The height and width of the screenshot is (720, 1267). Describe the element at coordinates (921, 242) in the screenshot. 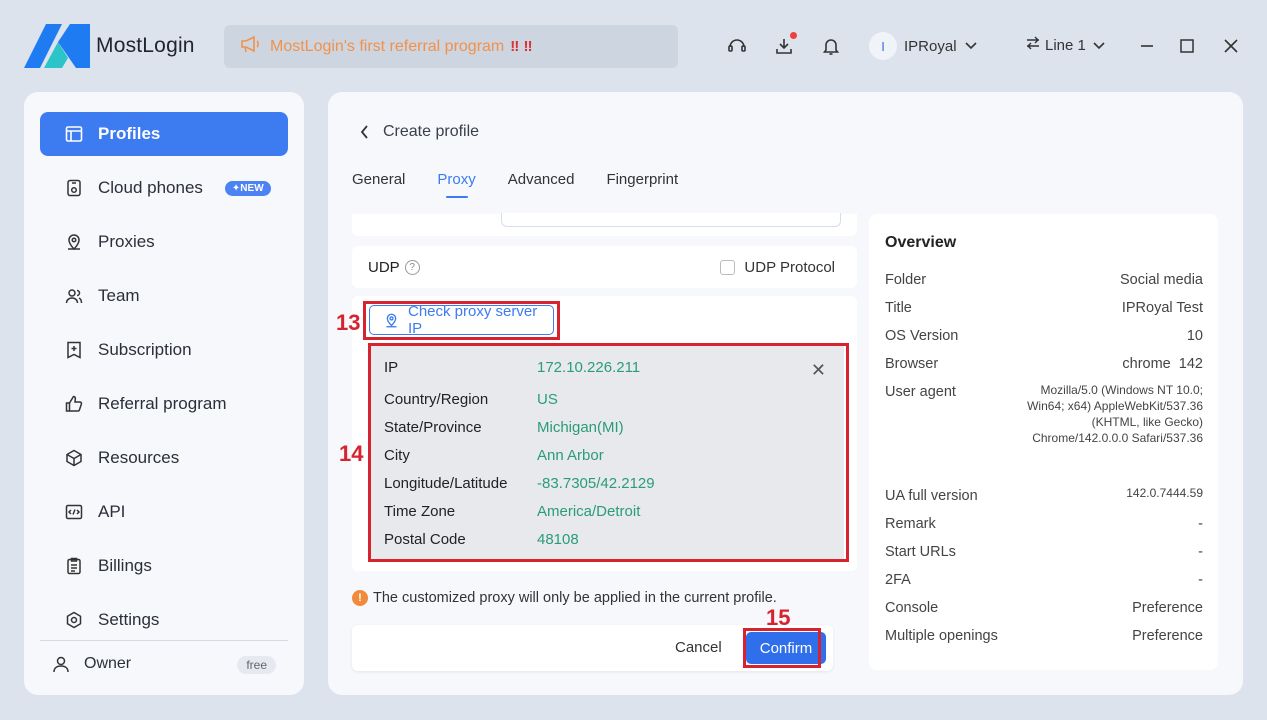

I see `overview-title: Overview` at that location.